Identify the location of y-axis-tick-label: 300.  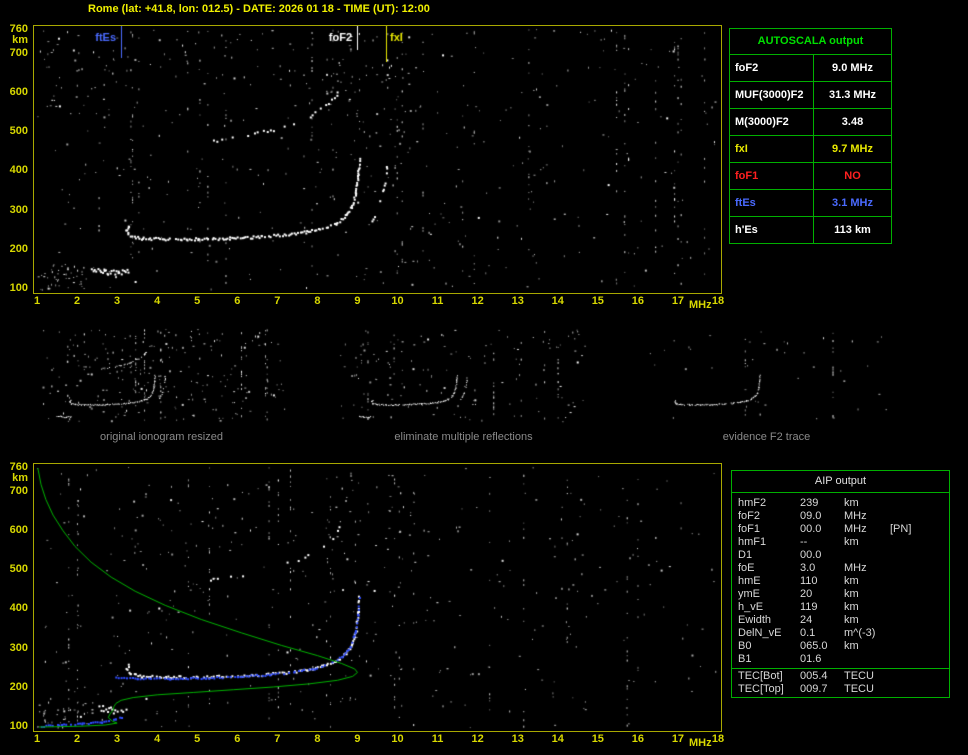
(18, 209).